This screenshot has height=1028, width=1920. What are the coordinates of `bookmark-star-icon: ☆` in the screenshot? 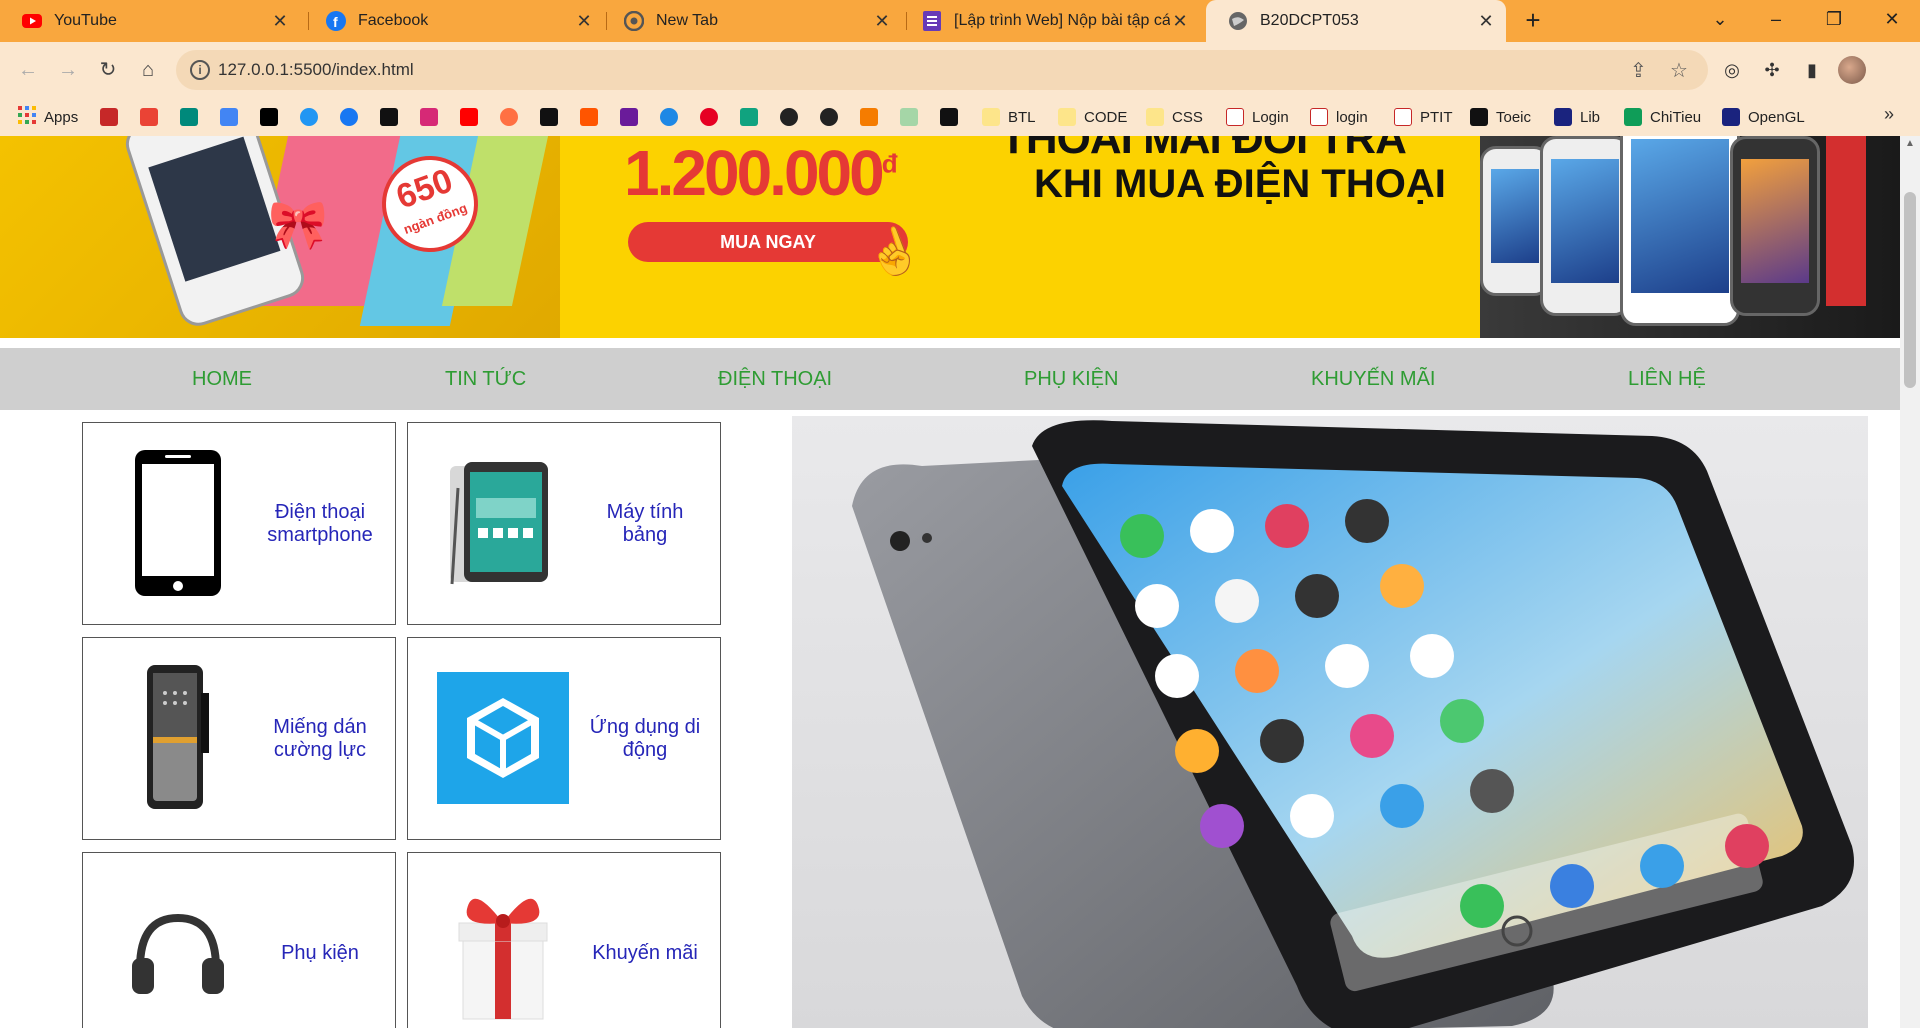 It's located at (1679, 70).